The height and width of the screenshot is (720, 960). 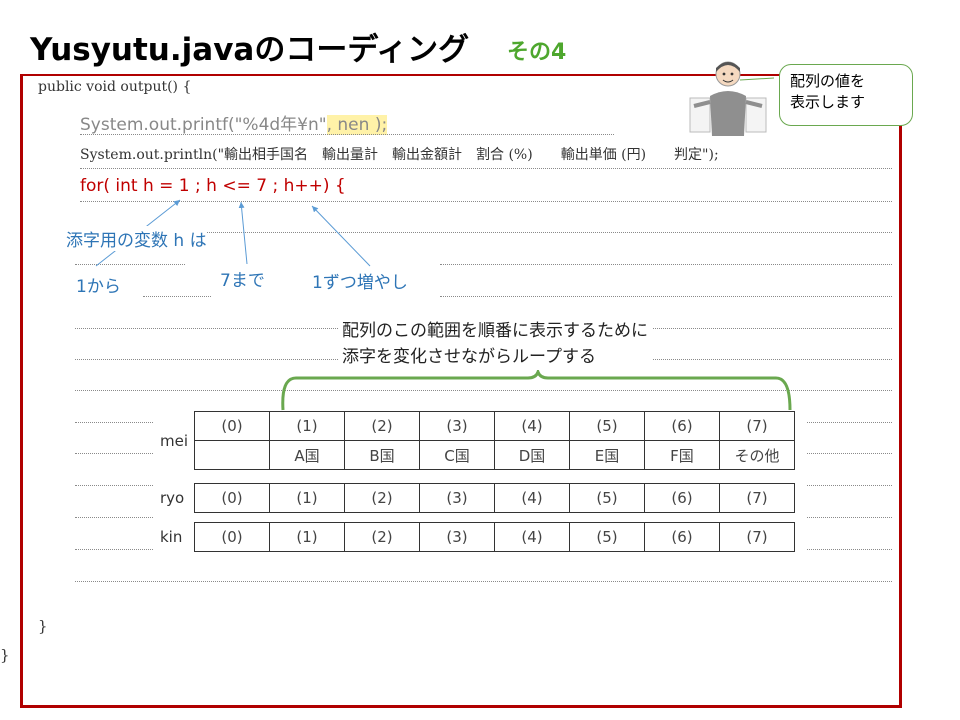 I want to click on array-value-cell: E国, so click(x=607, y=455).